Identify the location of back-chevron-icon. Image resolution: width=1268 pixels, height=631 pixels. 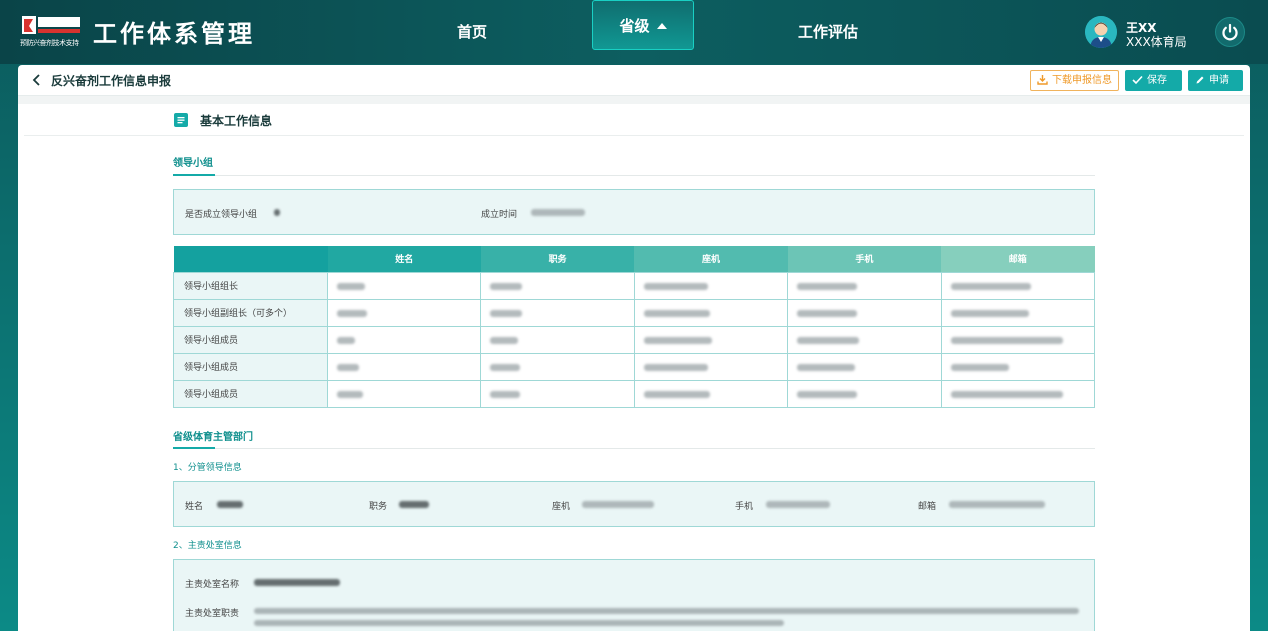
(37, 80).